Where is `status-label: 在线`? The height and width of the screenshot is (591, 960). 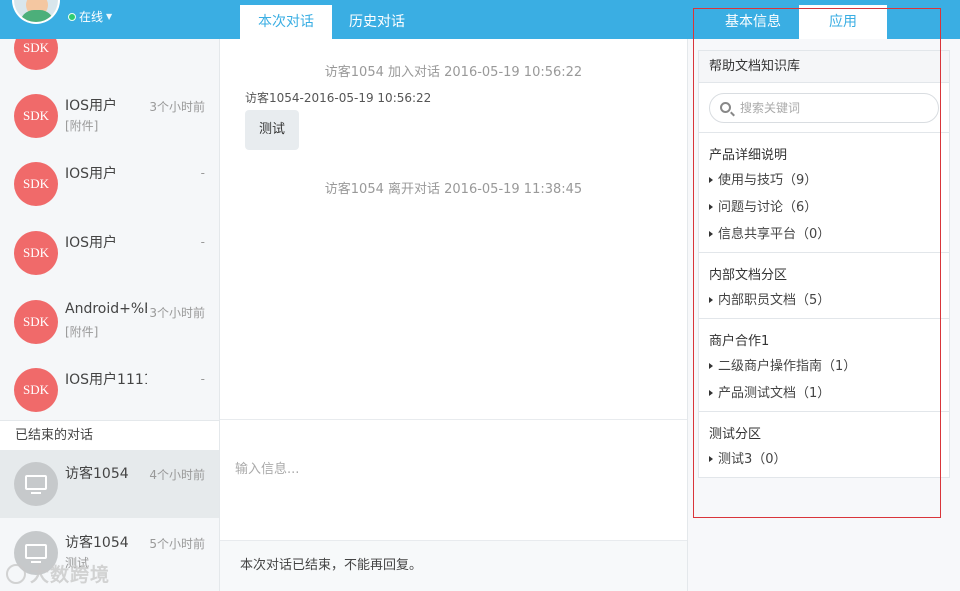 status-label: 在线 is located at coordinates (91, 17).